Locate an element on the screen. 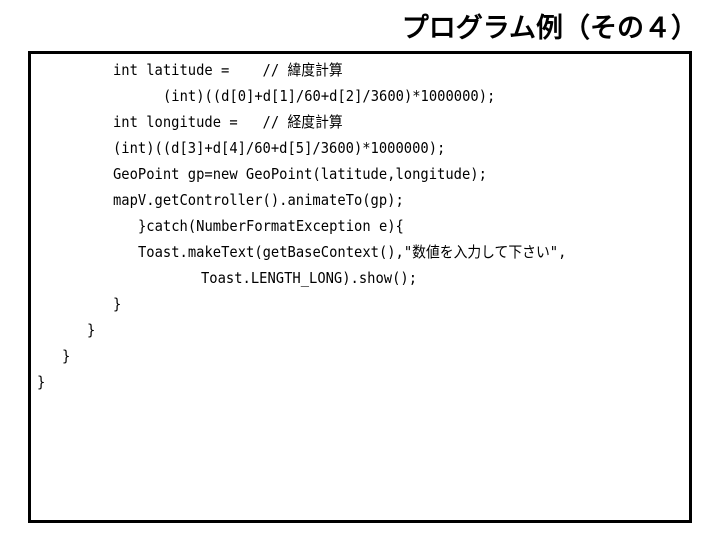  code-line: int longitude = // 経度計算 is located at coordinates (227, 122).